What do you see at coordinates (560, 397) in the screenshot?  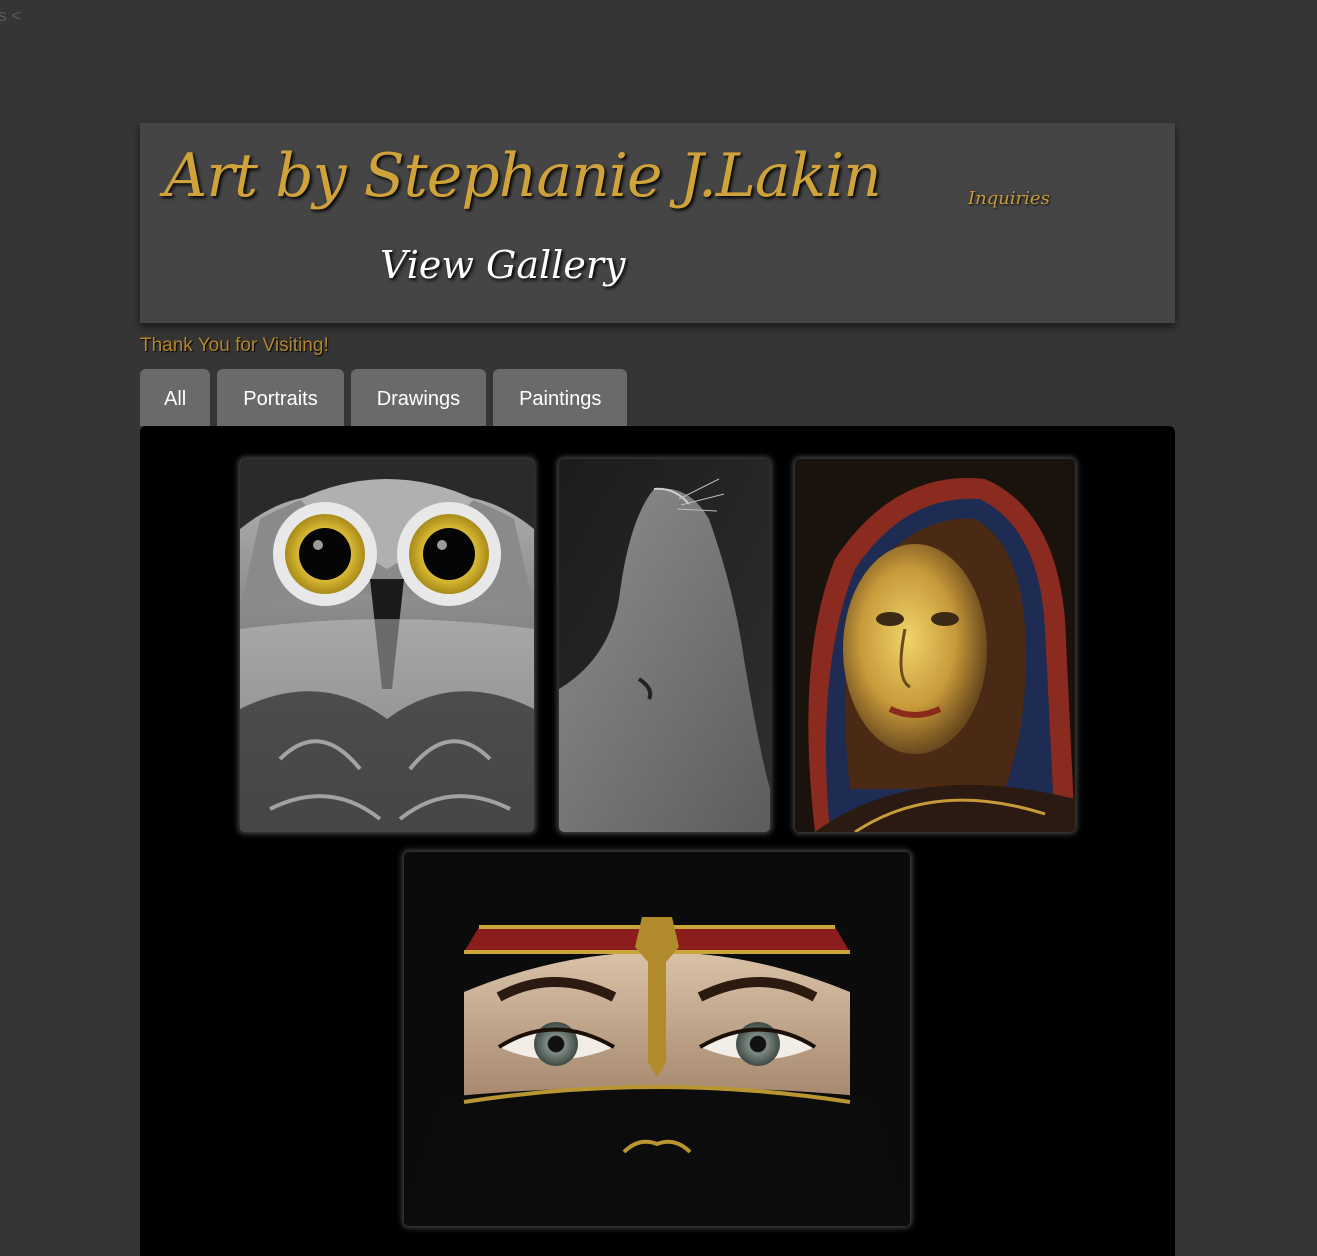 I see `tab-paintings: Paintings` at bounding box center [560, 397].